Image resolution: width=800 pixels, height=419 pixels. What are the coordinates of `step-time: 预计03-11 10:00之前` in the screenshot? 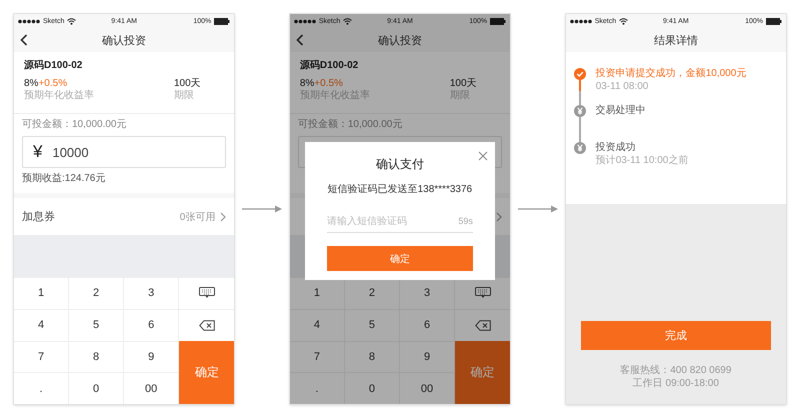 It's located at (642, 160).